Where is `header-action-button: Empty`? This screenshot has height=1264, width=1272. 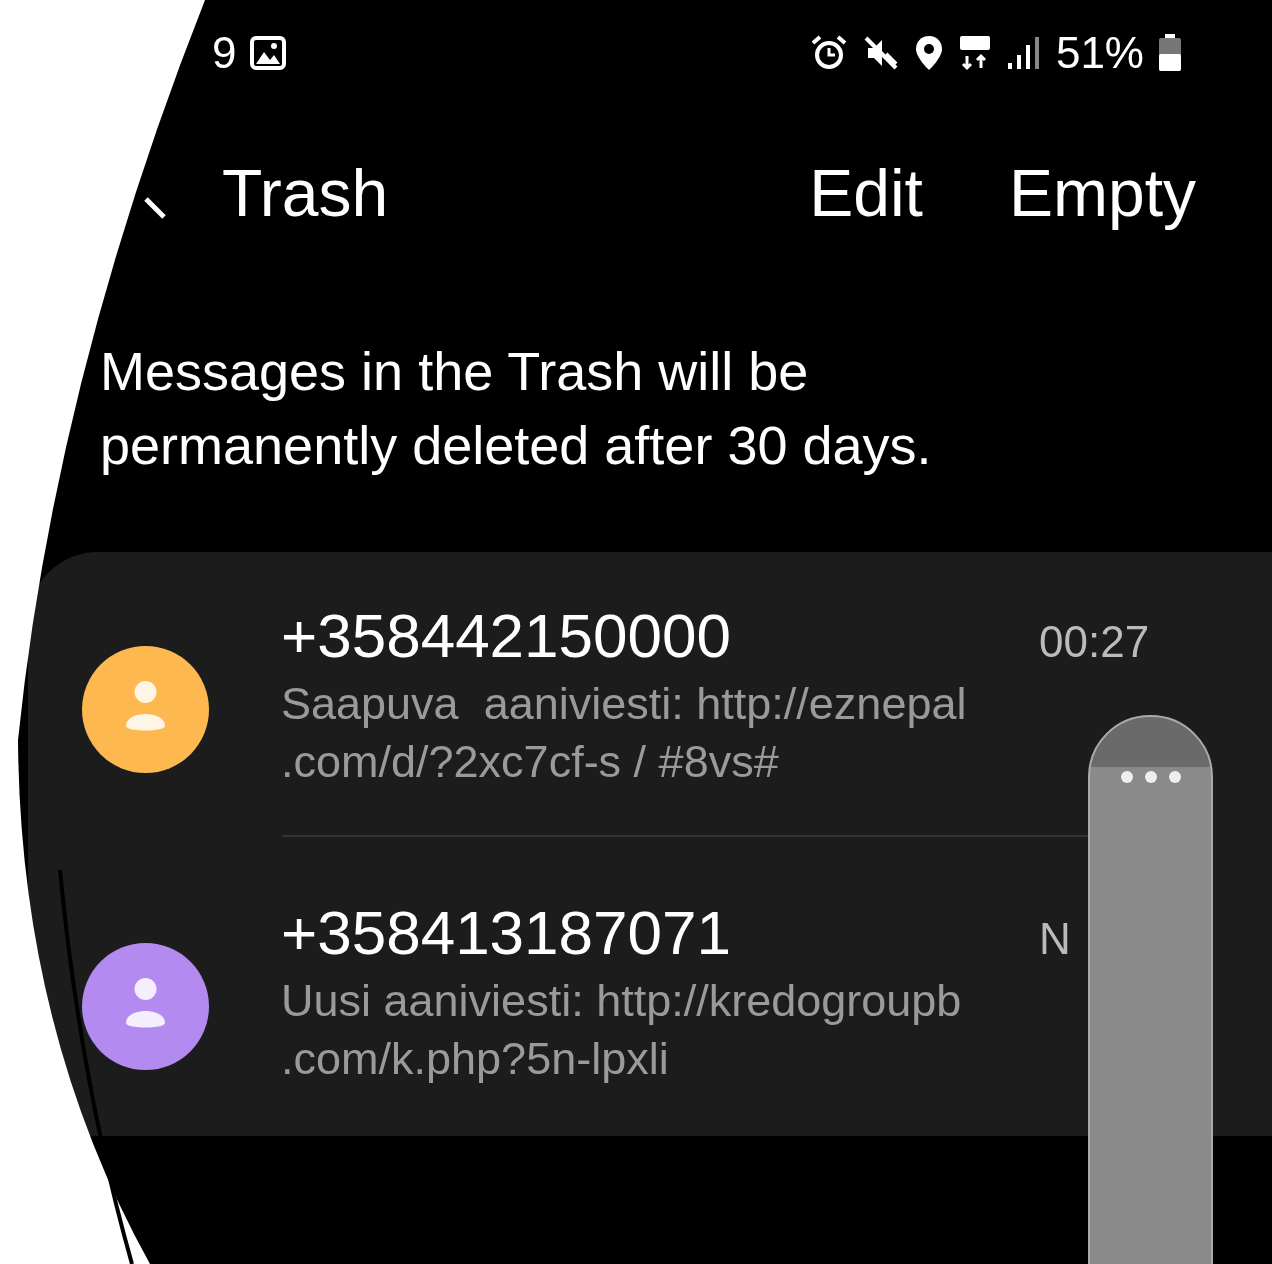 header-action-button: Empty is located at coordinates (1102, 193).